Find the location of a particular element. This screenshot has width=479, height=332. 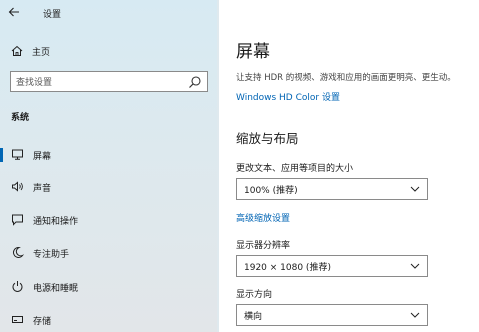

advanced-scaling-link: 高级缩放设置 is located at coordinates (263, 217).